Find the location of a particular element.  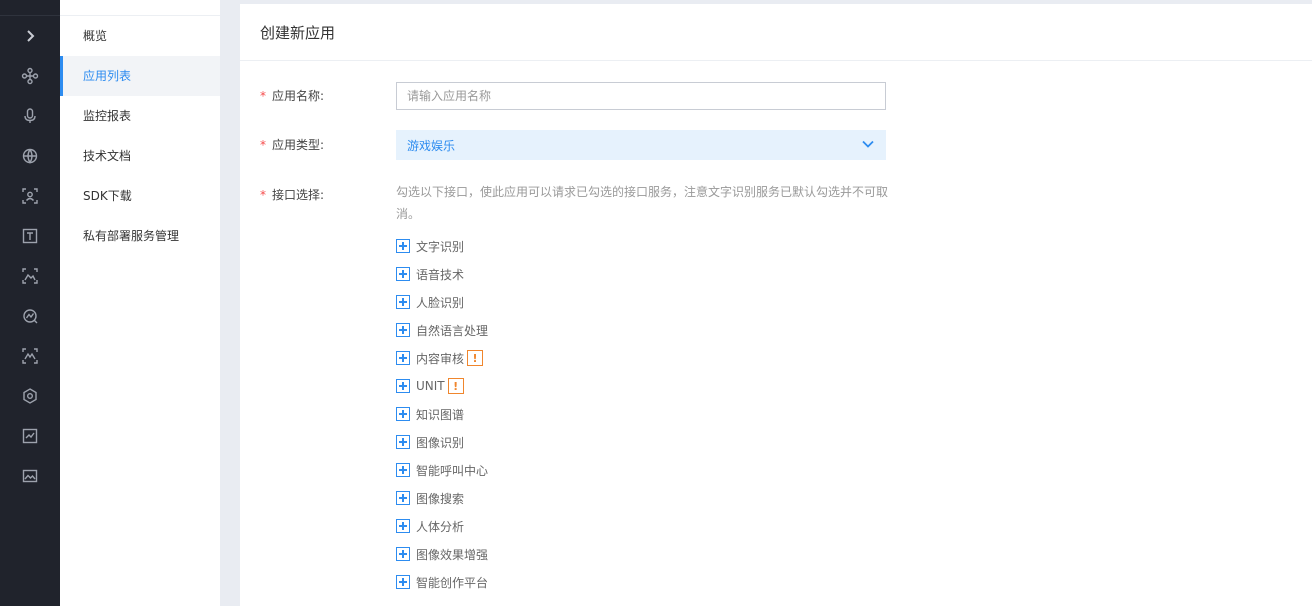

api-item-label: 内容审核 is located at coordinates (440, 358).